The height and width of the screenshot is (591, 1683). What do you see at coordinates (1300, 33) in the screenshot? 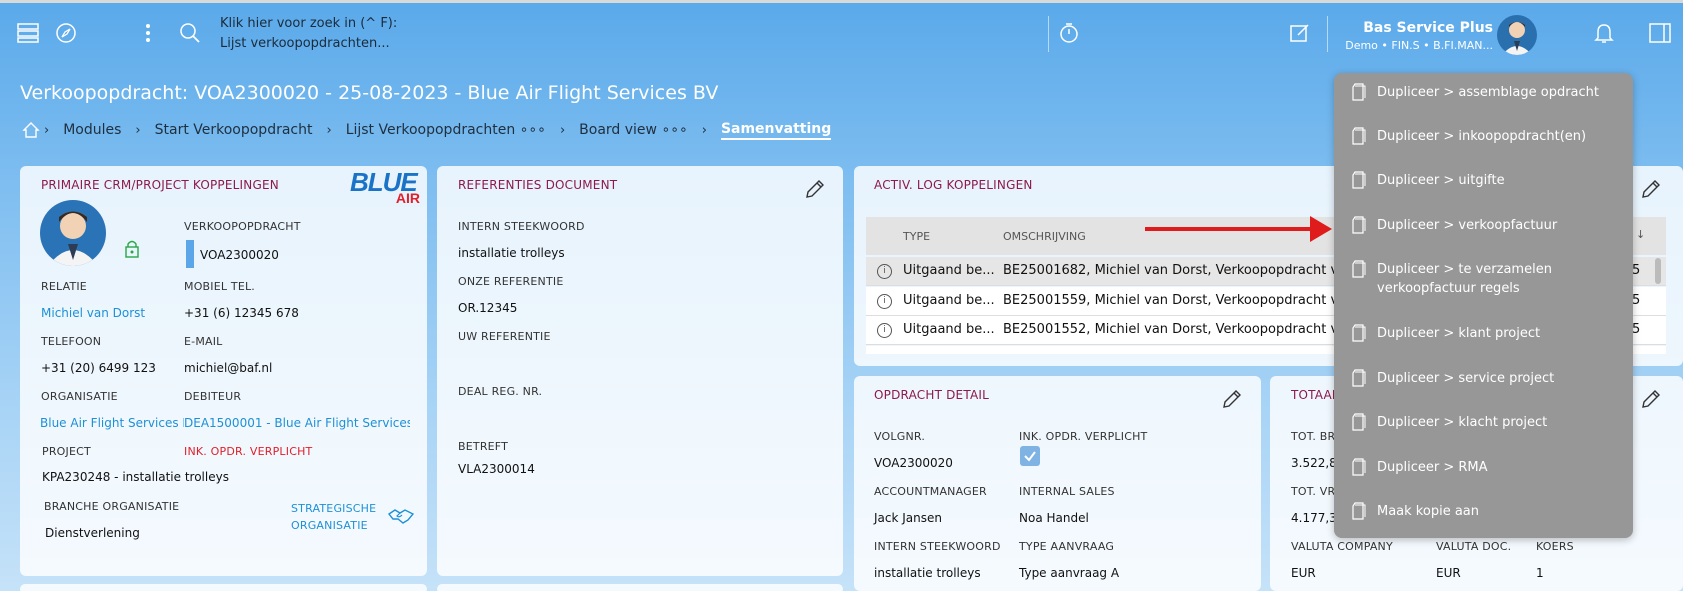
I see `edit-note-icon` at bounding box center [1300, 33].